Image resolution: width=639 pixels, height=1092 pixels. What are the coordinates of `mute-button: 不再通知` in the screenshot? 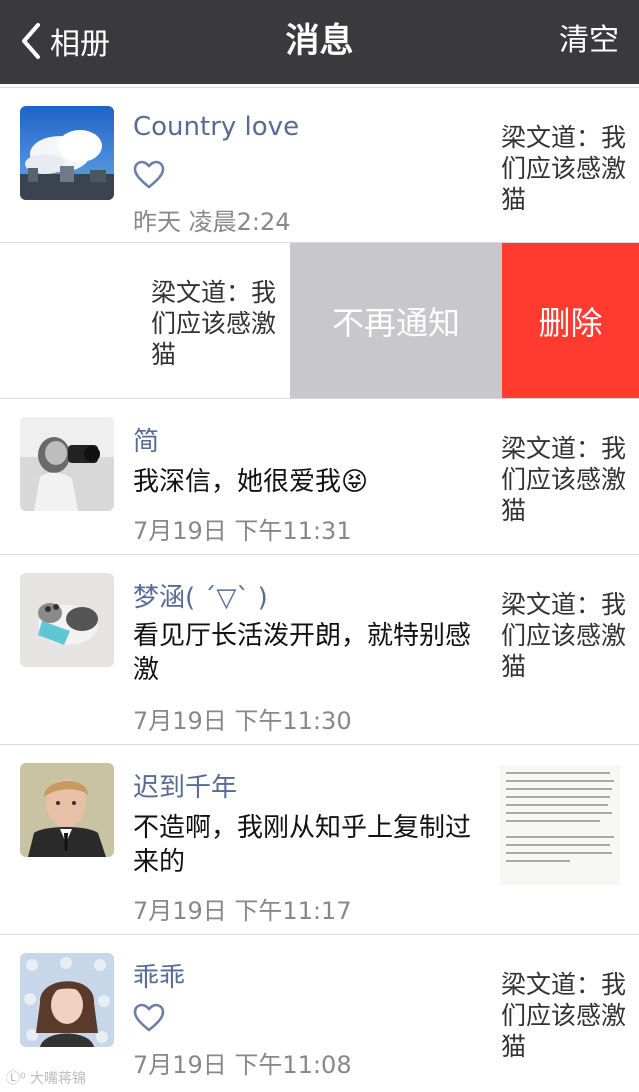 It's located at (396, 320).